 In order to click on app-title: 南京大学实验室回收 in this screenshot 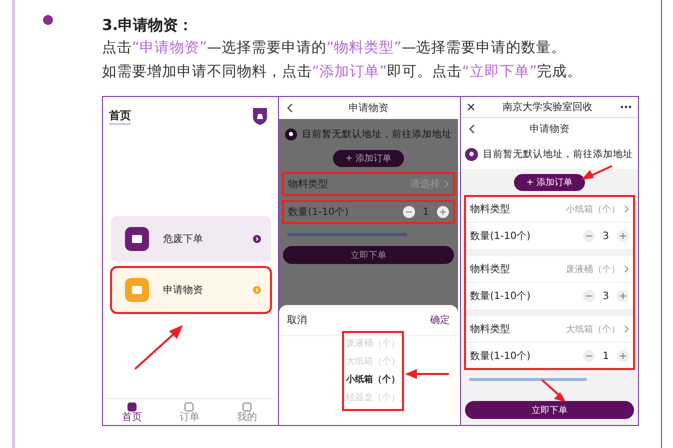, I will do `click(547, 107)`.